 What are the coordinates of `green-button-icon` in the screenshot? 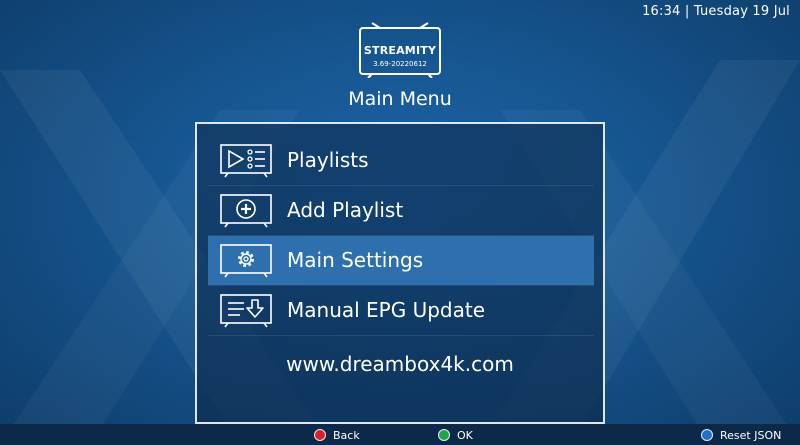 It's located at (444, 435).